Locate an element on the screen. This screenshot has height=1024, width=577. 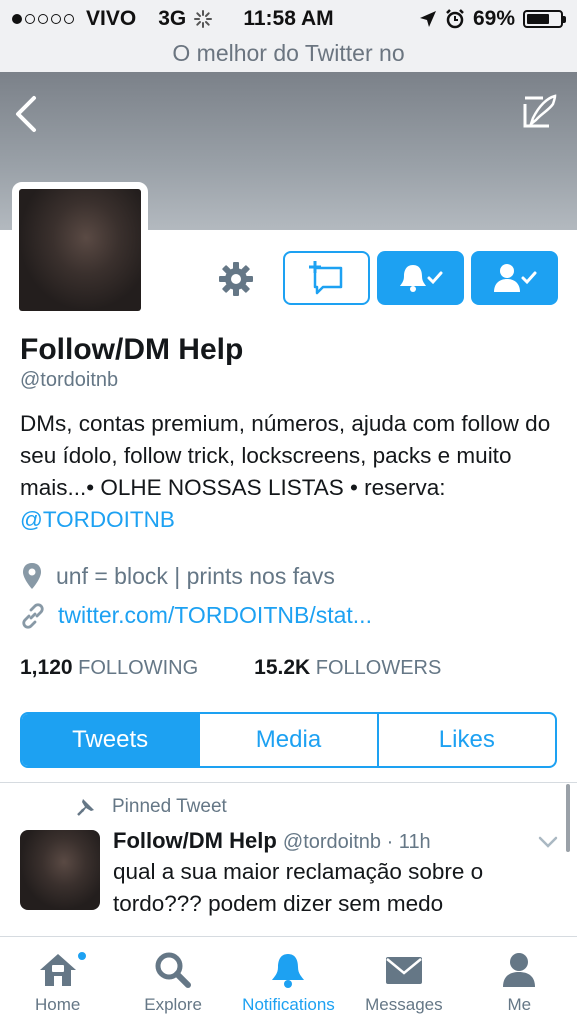
profile-stats: 1,120 FOLLOWING 15.2K FOLLOWERS is located at coordinates (230, 668).